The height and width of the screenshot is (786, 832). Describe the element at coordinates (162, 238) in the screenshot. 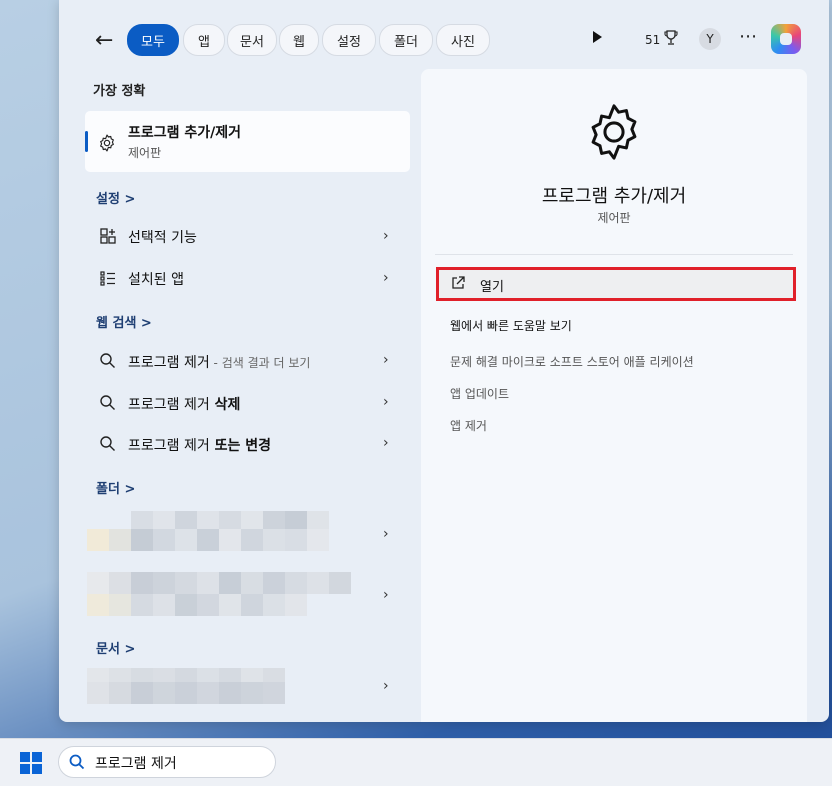

I see `list-item-label: 선택적 기능` at that location.